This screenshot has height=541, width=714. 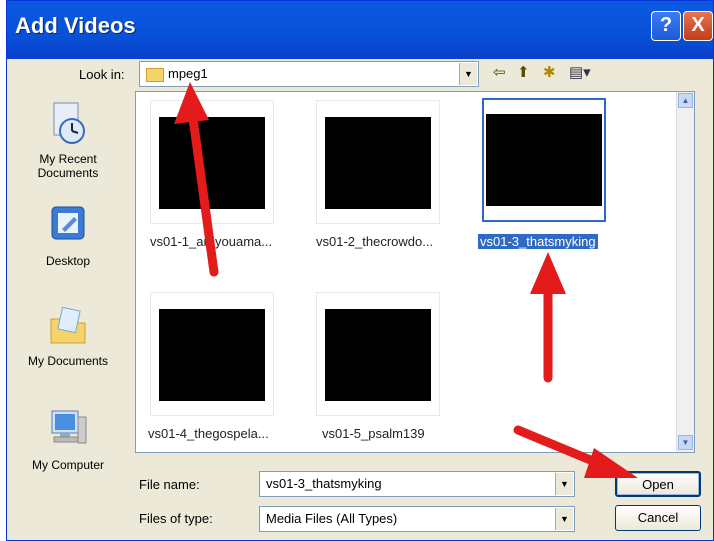 What do you see at coordinates (685, 100) in the screenshot?
I see `scroll-up-icon: ▲` at bounding box center [685, 100].